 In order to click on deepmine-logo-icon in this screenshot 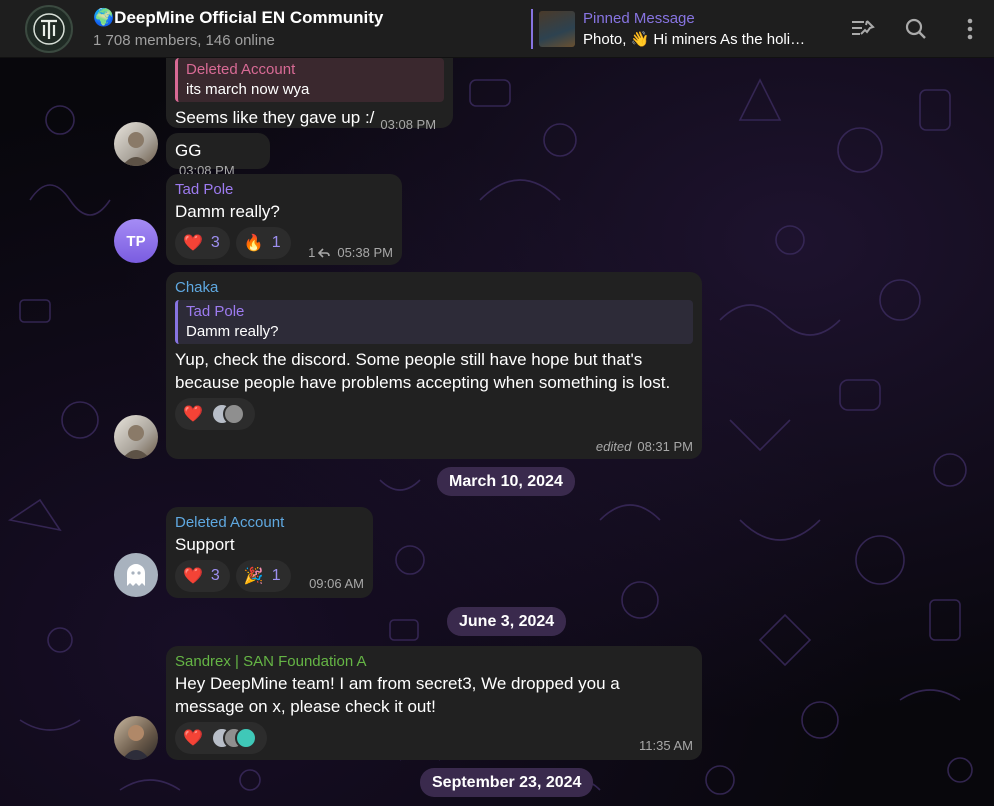, I will do `click(49, 29)`.